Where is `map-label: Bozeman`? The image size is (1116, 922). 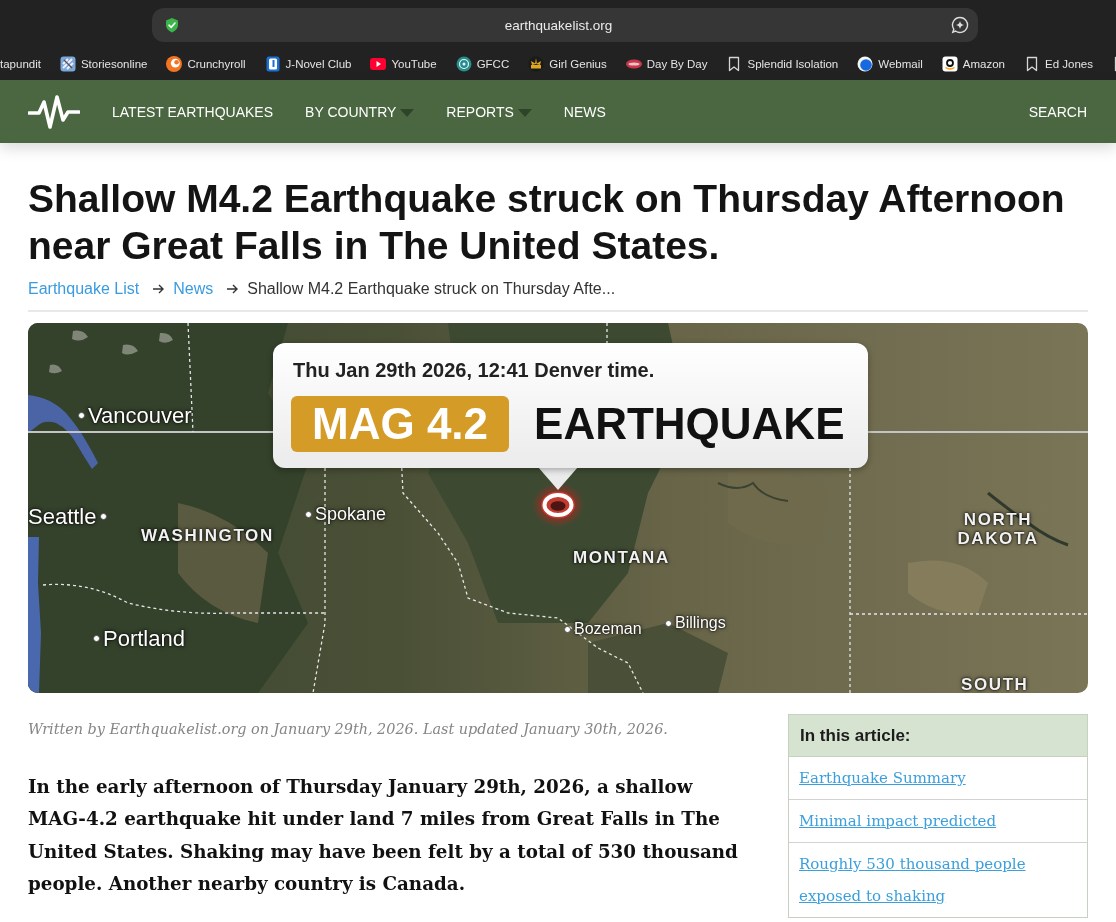 map-label: Bozeman is located at coordinates (608, 629).